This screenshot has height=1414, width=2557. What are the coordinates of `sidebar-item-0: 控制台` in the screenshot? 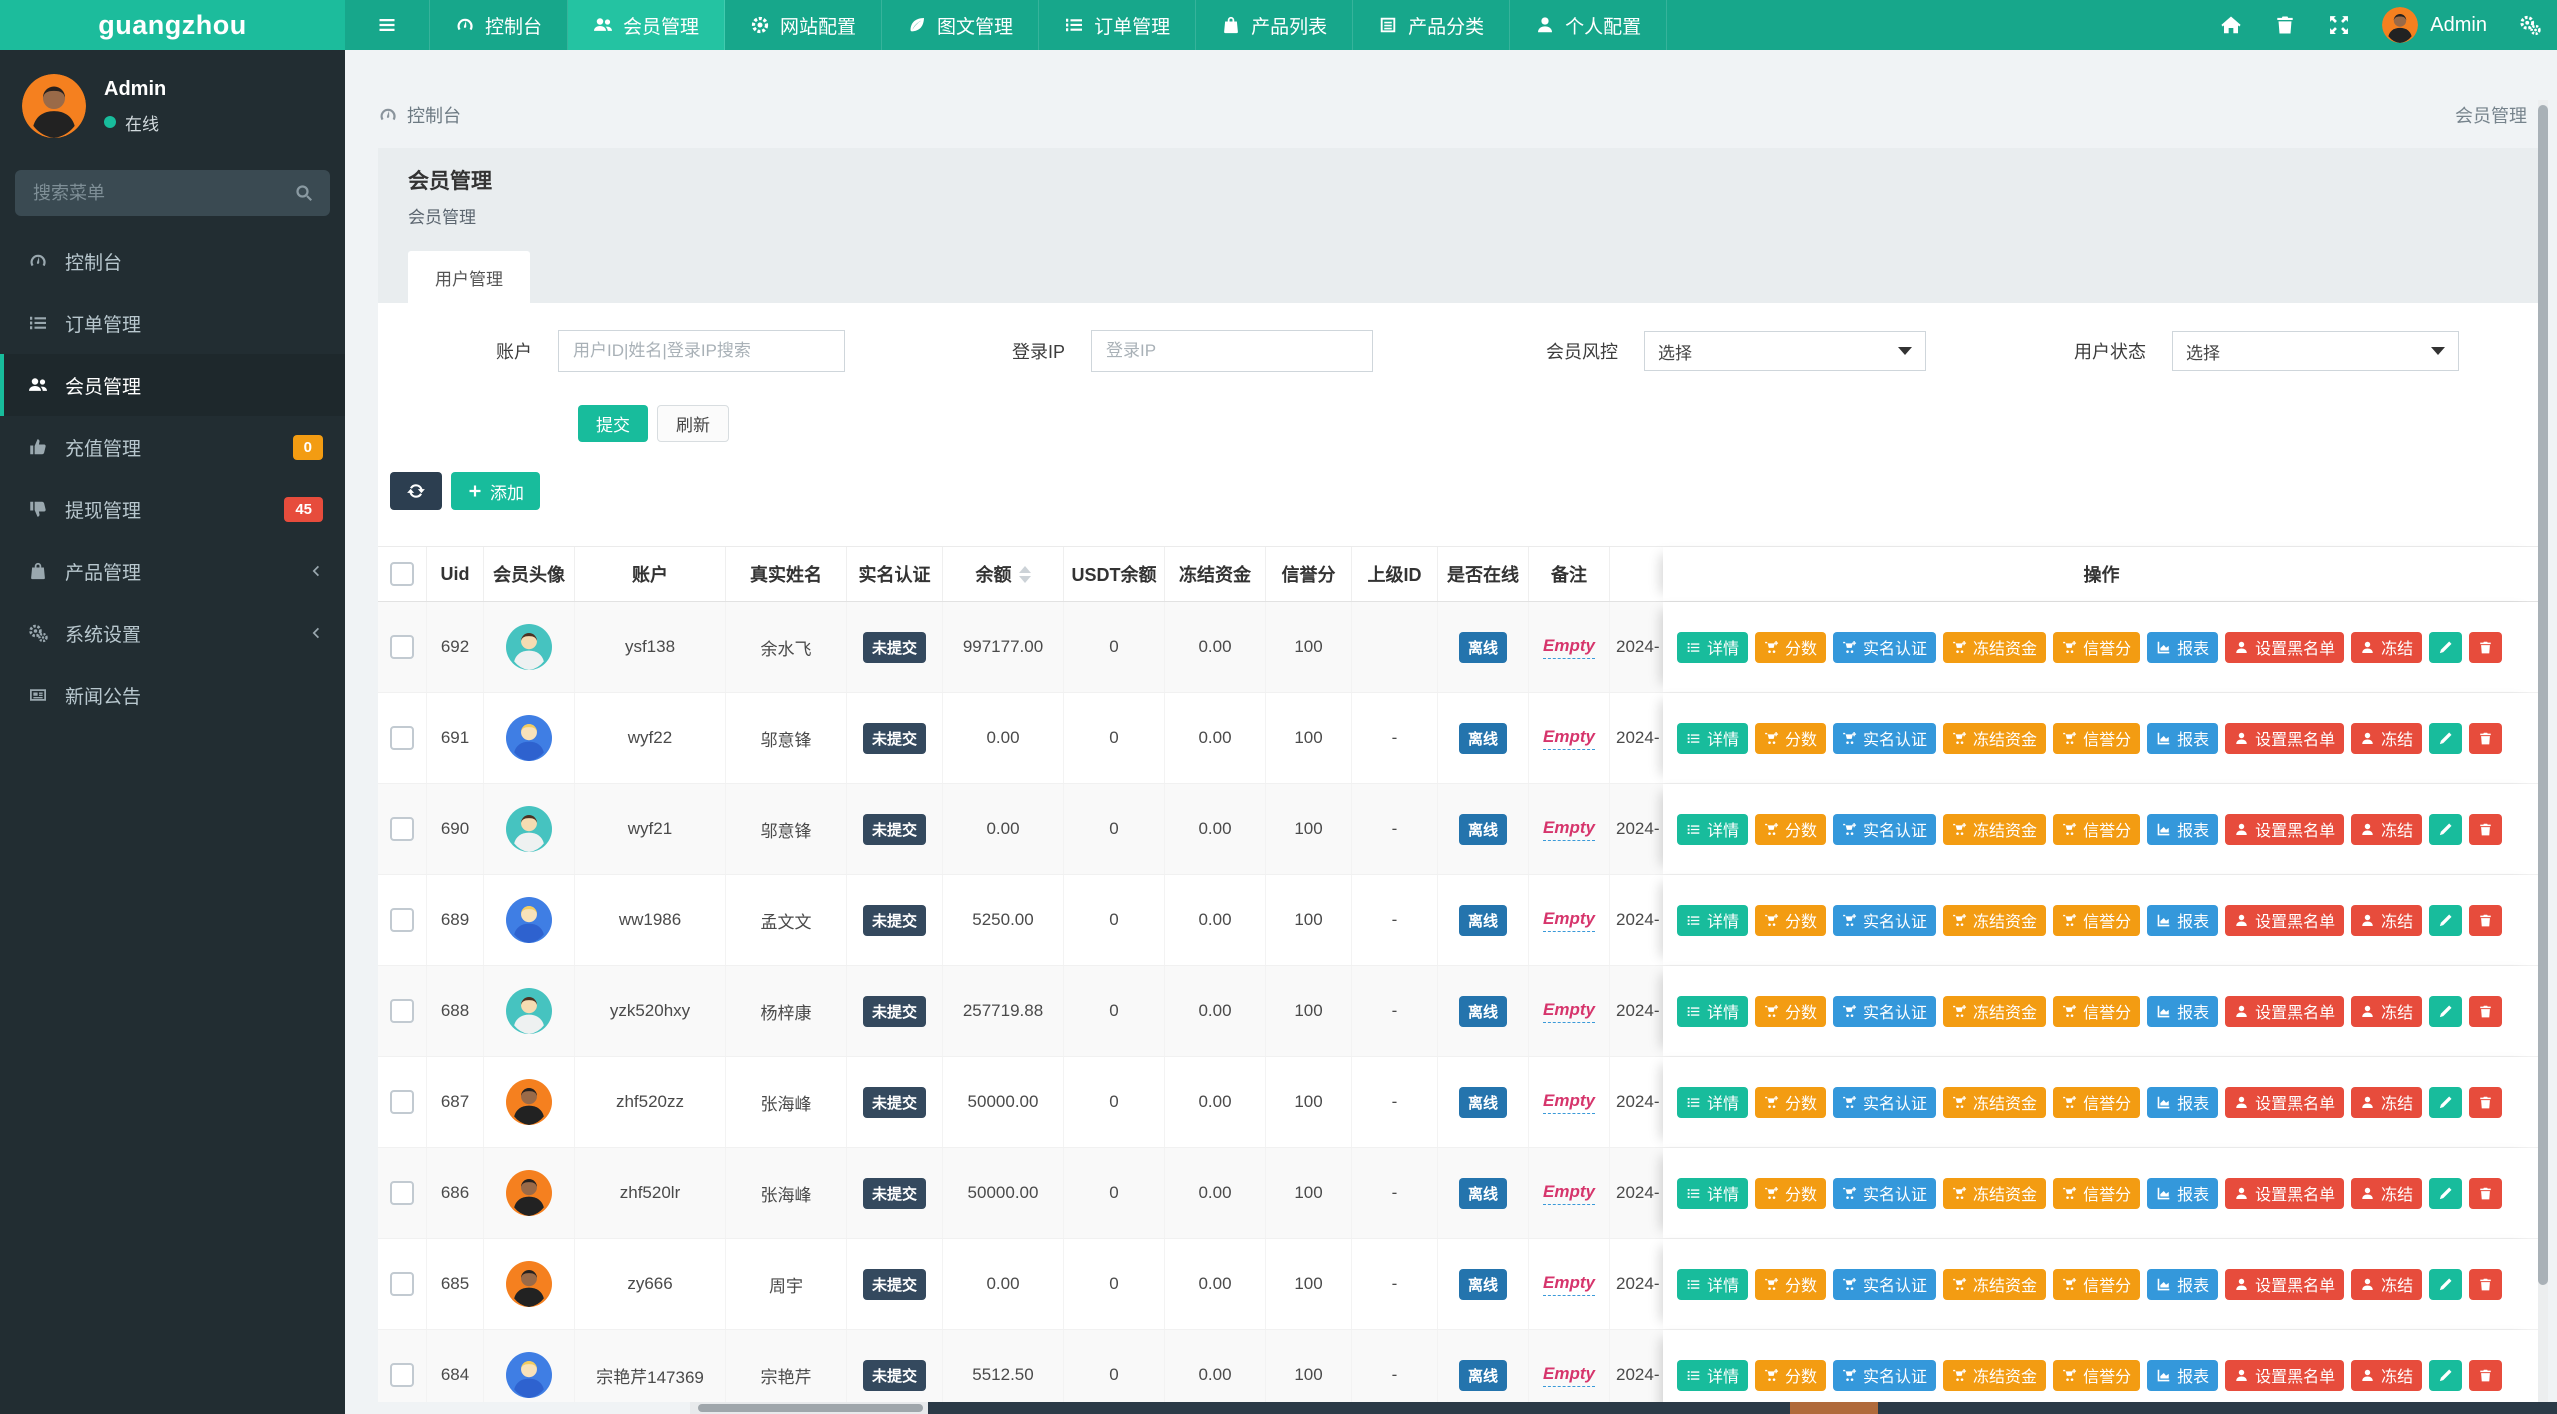 It's located at (172, 261).